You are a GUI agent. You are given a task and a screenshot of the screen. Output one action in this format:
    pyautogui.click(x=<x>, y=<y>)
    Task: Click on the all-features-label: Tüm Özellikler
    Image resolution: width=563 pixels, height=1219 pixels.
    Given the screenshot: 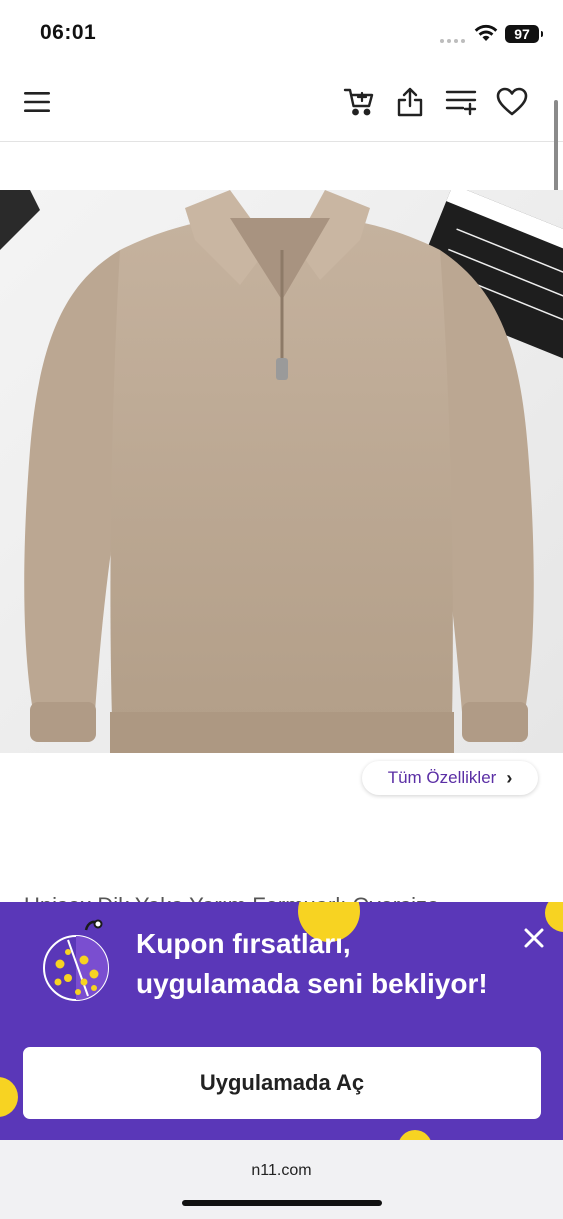 What is the action you would take?
    pyautogui.click(x=442, y=777)
    